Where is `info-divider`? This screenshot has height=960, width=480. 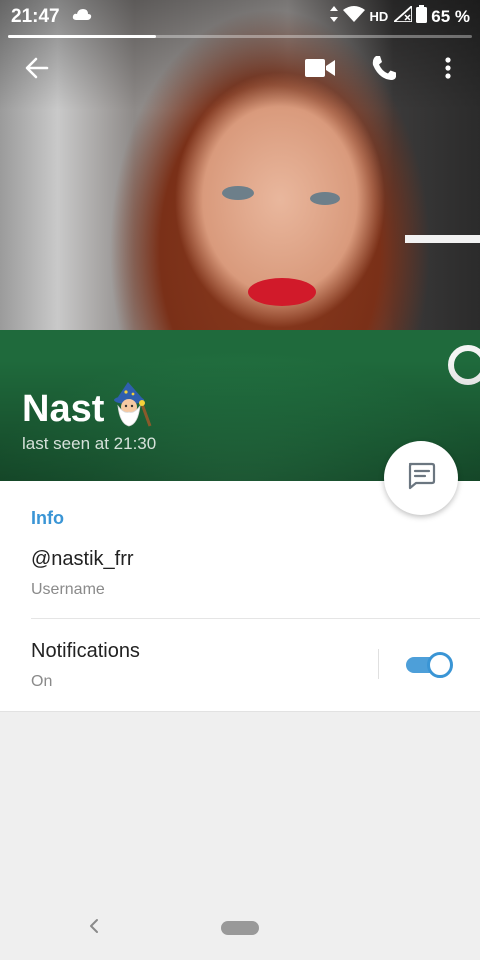 info-divider is located at coordinates (255, 618).